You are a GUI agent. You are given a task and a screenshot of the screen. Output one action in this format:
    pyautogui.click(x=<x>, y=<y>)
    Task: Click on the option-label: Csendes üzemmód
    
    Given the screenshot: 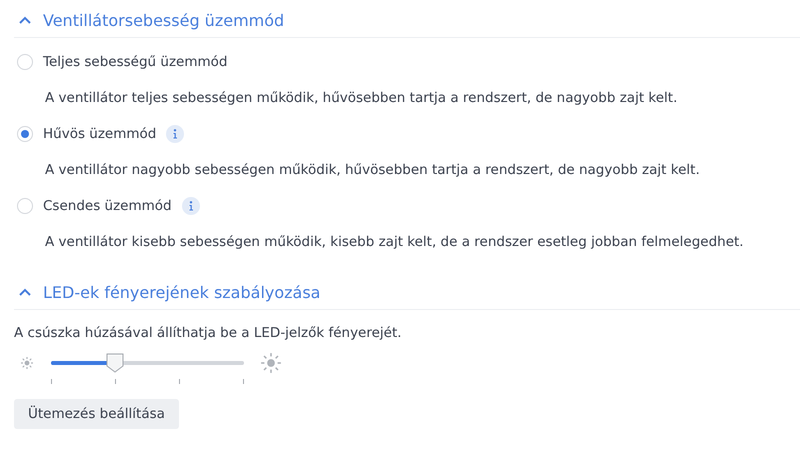 What is the action you would take?
    pyautogui.click(x=107, y=206)
    